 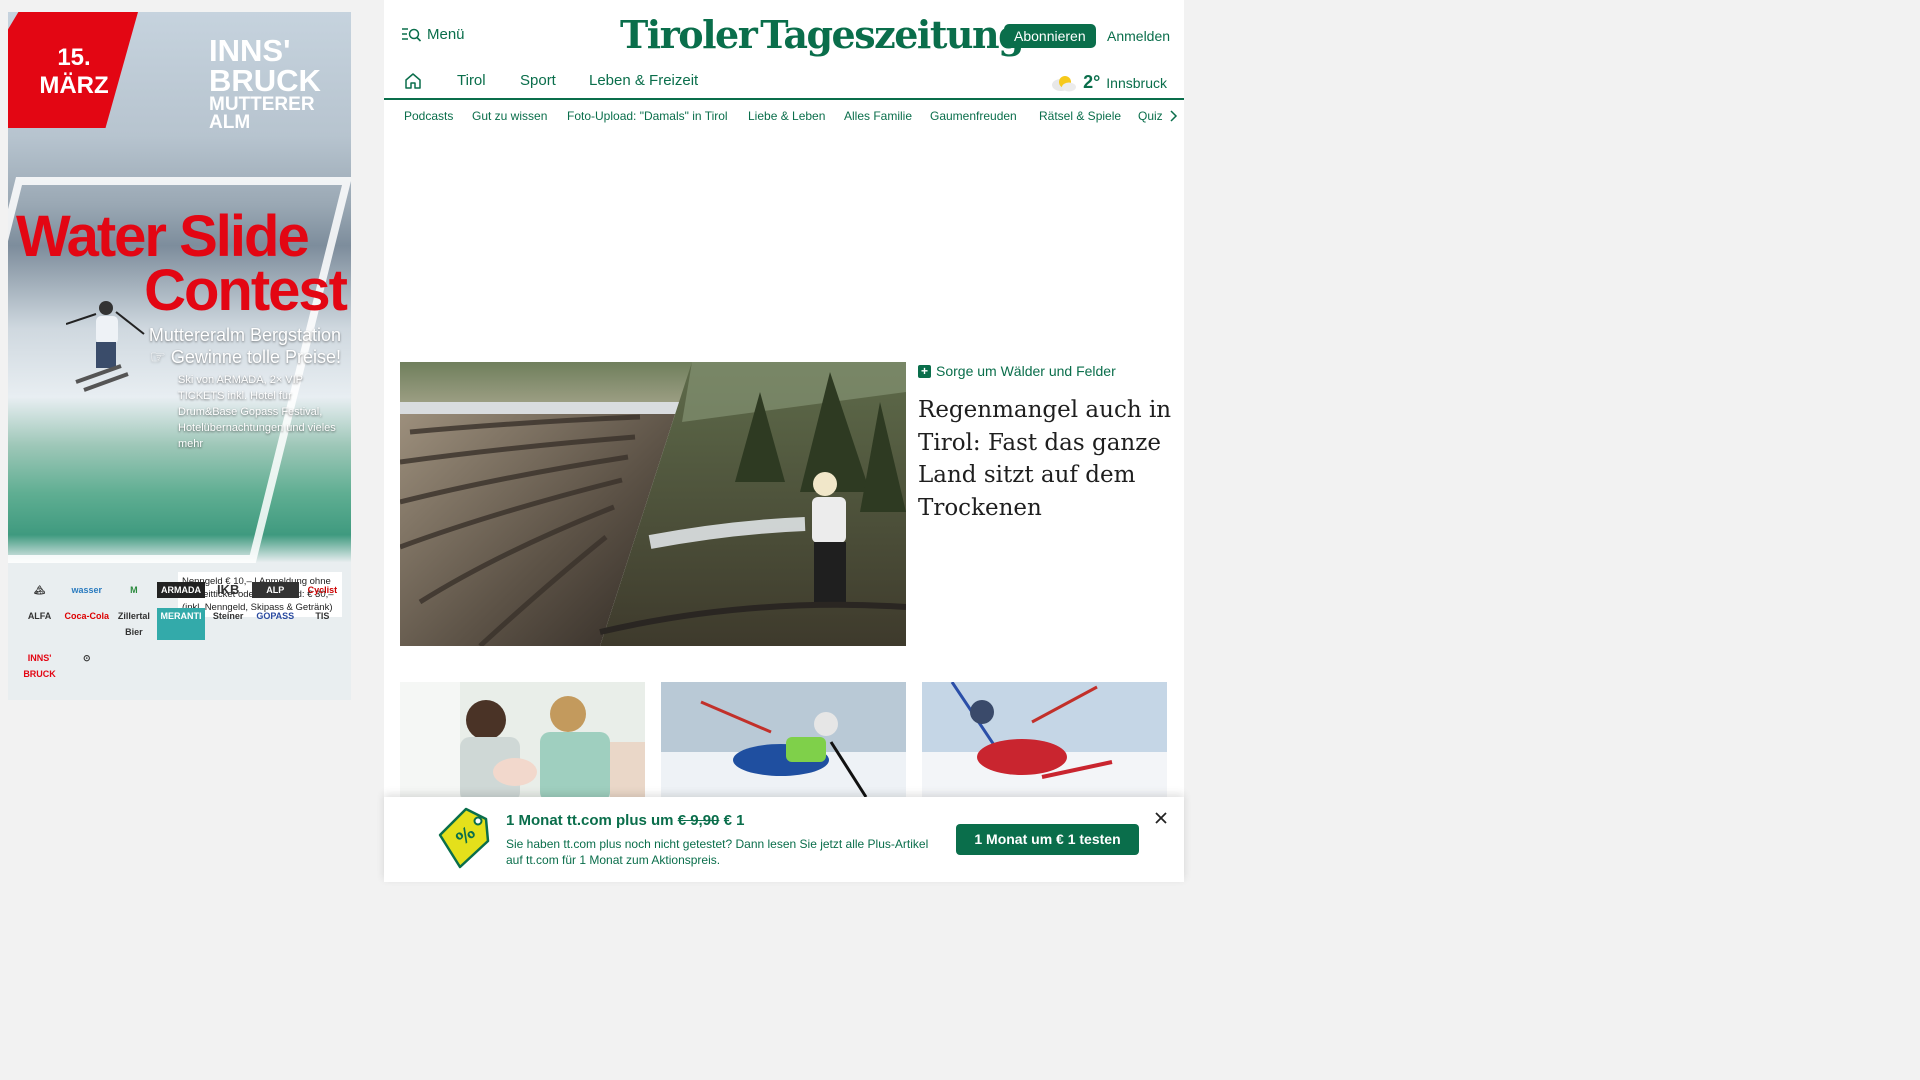 What do you see at coordinates (181, 590) in the screenshot?
I see `sponsor-logo: ARMADA` at bounding box center [181, 590].